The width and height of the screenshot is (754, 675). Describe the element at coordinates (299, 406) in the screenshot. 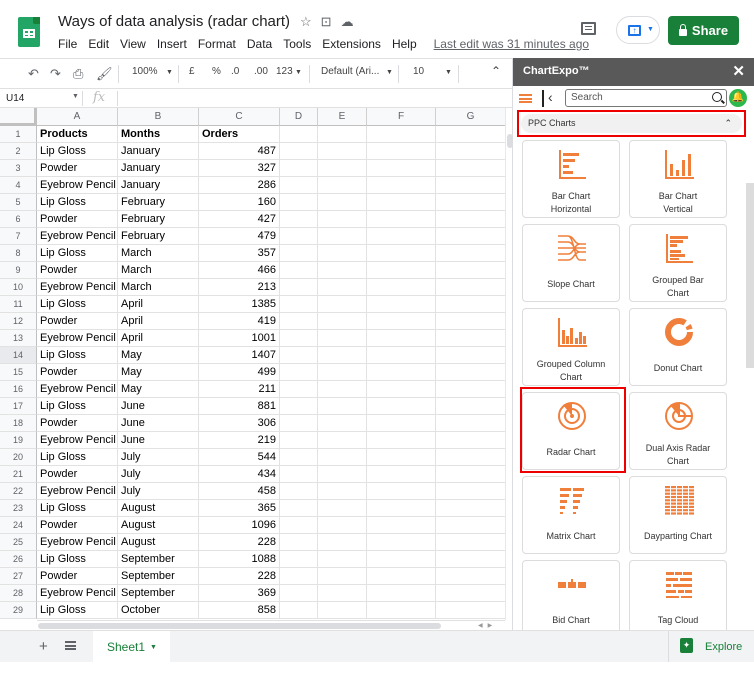

I see `cell-d17` at that location.